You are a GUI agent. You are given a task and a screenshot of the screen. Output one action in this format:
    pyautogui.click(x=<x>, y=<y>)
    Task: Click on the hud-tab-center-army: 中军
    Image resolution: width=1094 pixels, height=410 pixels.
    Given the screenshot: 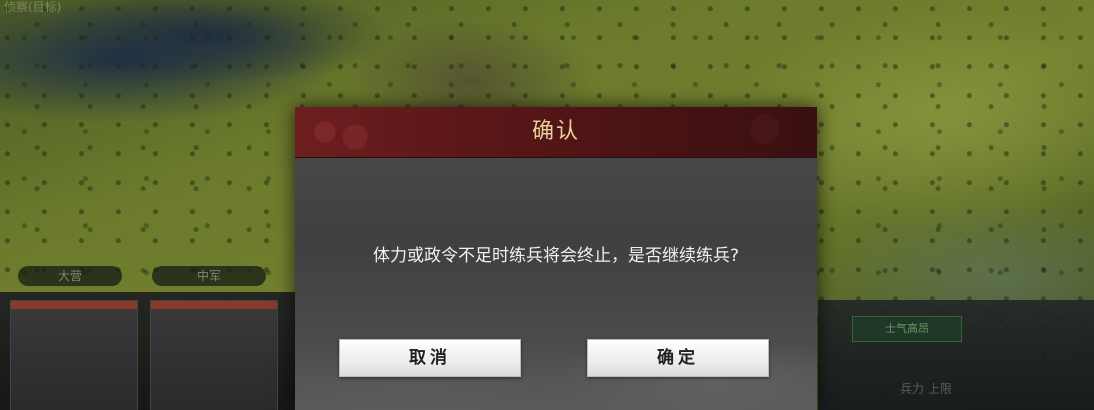 What is the action you would take?
    pyautogui.click(x=209, y=276)
    